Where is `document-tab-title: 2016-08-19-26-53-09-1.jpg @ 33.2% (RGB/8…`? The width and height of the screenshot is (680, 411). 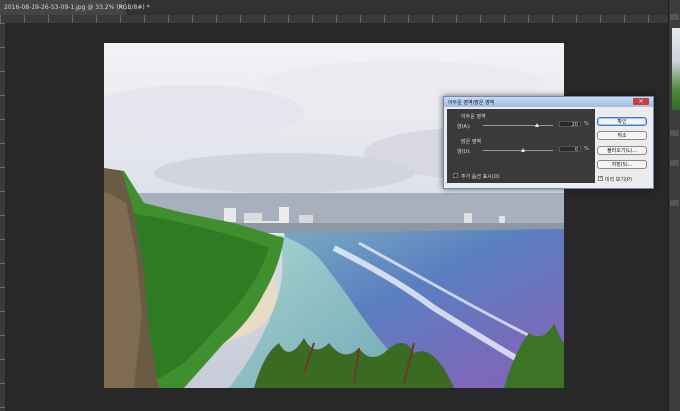 document-tab-title: 2016-08-19-26-53-09-1.jpg @ 33.2% (RGB/8… is located at coordinates (77, 7).